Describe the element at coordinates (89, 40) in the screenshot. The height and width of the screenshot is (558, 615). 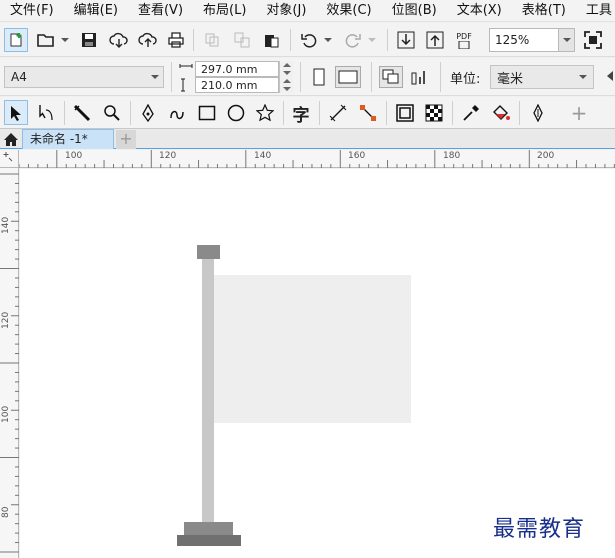
I see `save-button` at that location.